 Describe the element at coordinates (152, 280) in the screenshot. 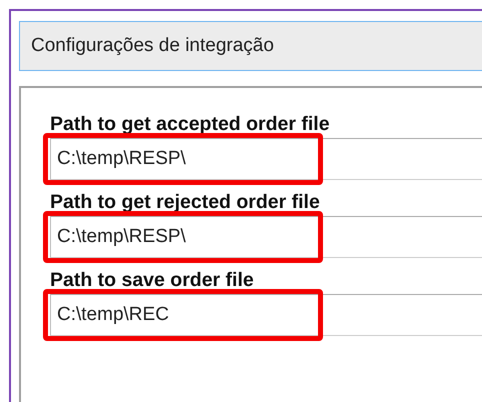

I see `field-label: Path to save order file` at that location.